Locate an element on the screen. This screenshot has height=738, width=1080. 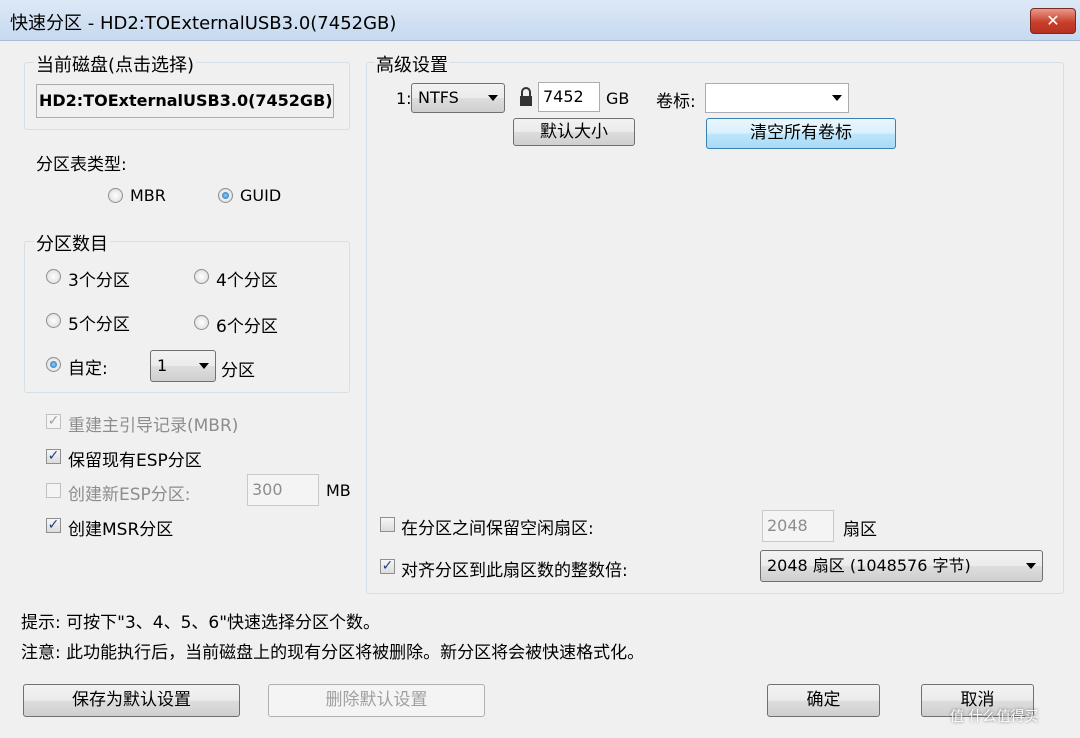
six-partitions-radio is located at coordinates (201, 322).